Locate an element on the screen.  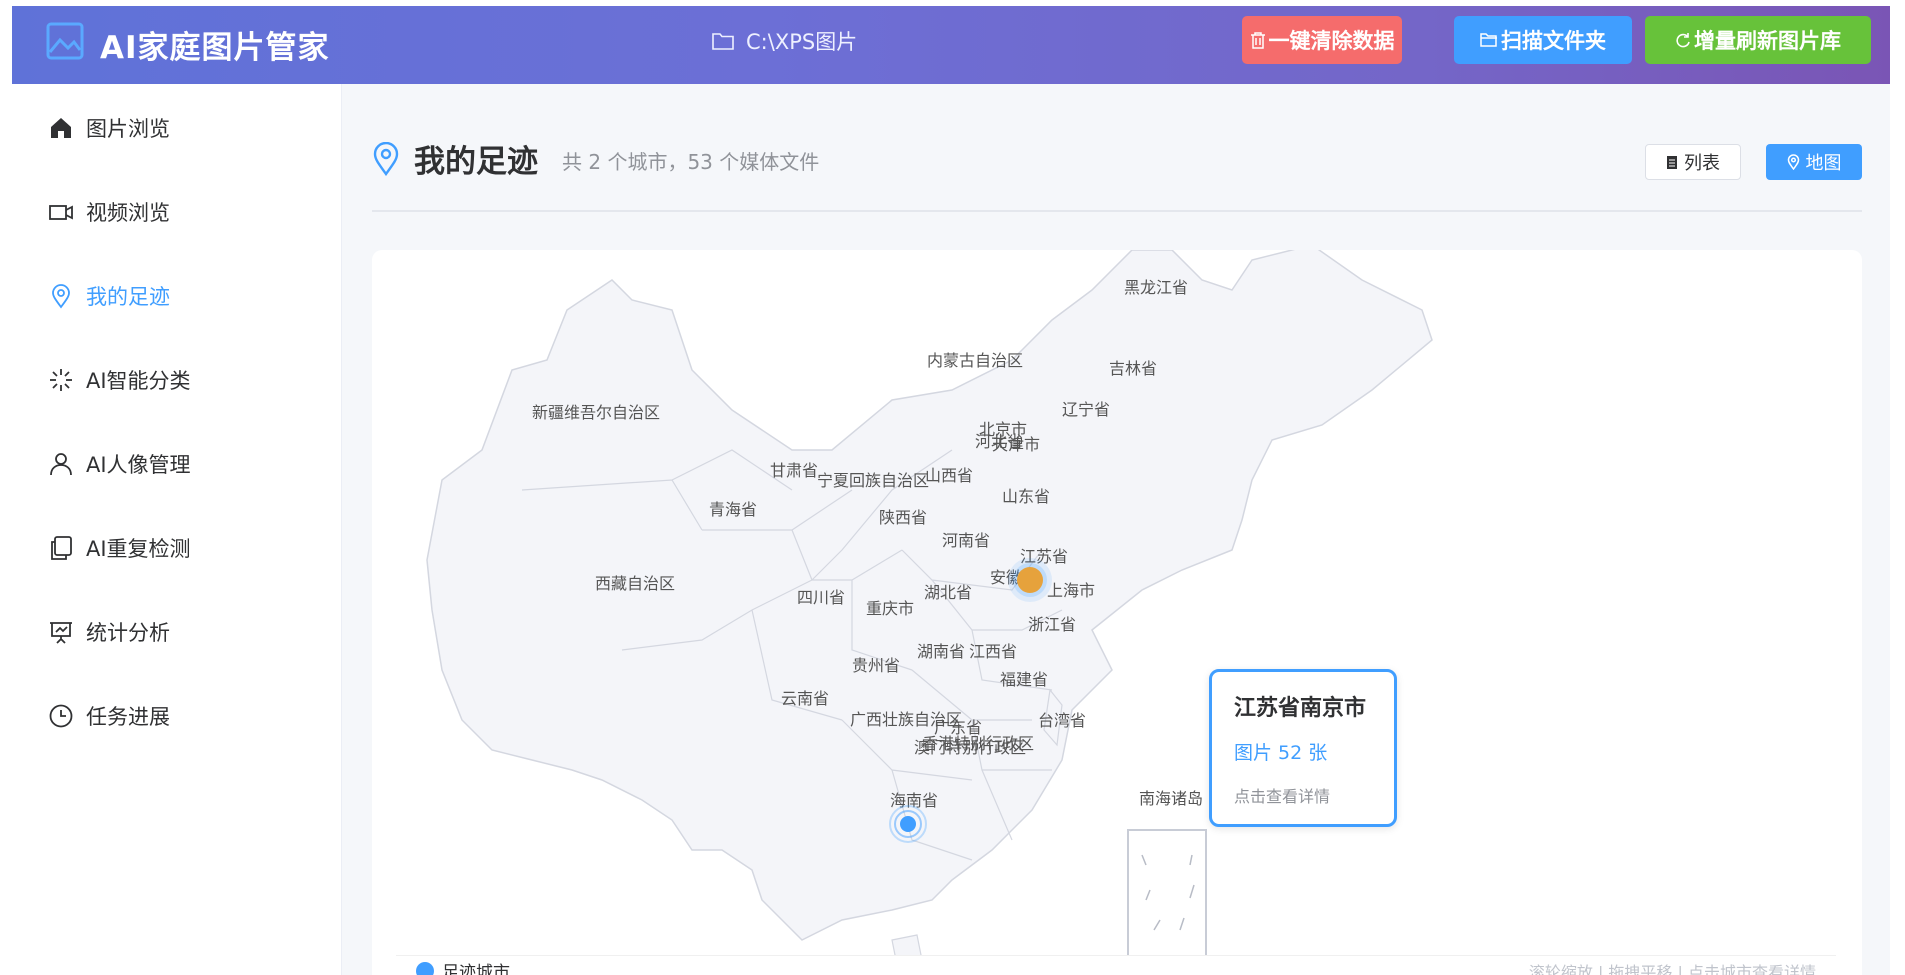
image-logo-icon is located at coordinates (65, 41).